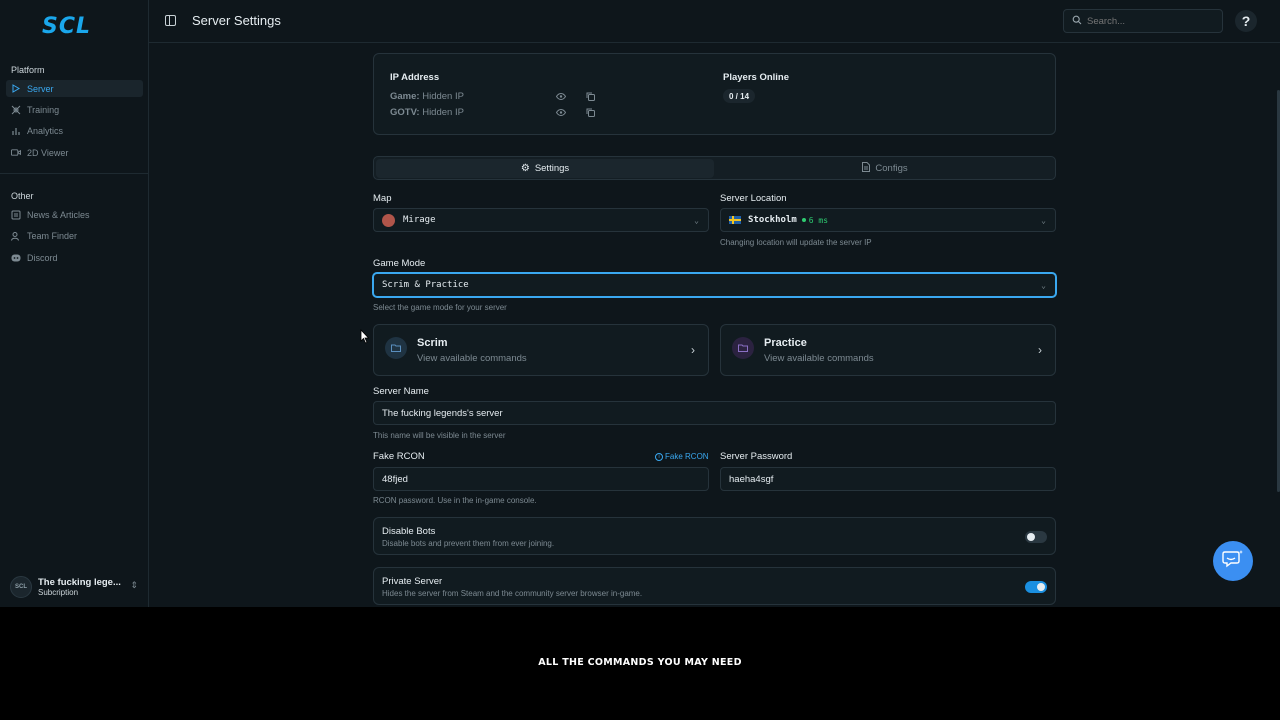 Image resolution: width=1280 pixels, height=720 pixels. I want to click on crosshair-icon, so click(16, 110).